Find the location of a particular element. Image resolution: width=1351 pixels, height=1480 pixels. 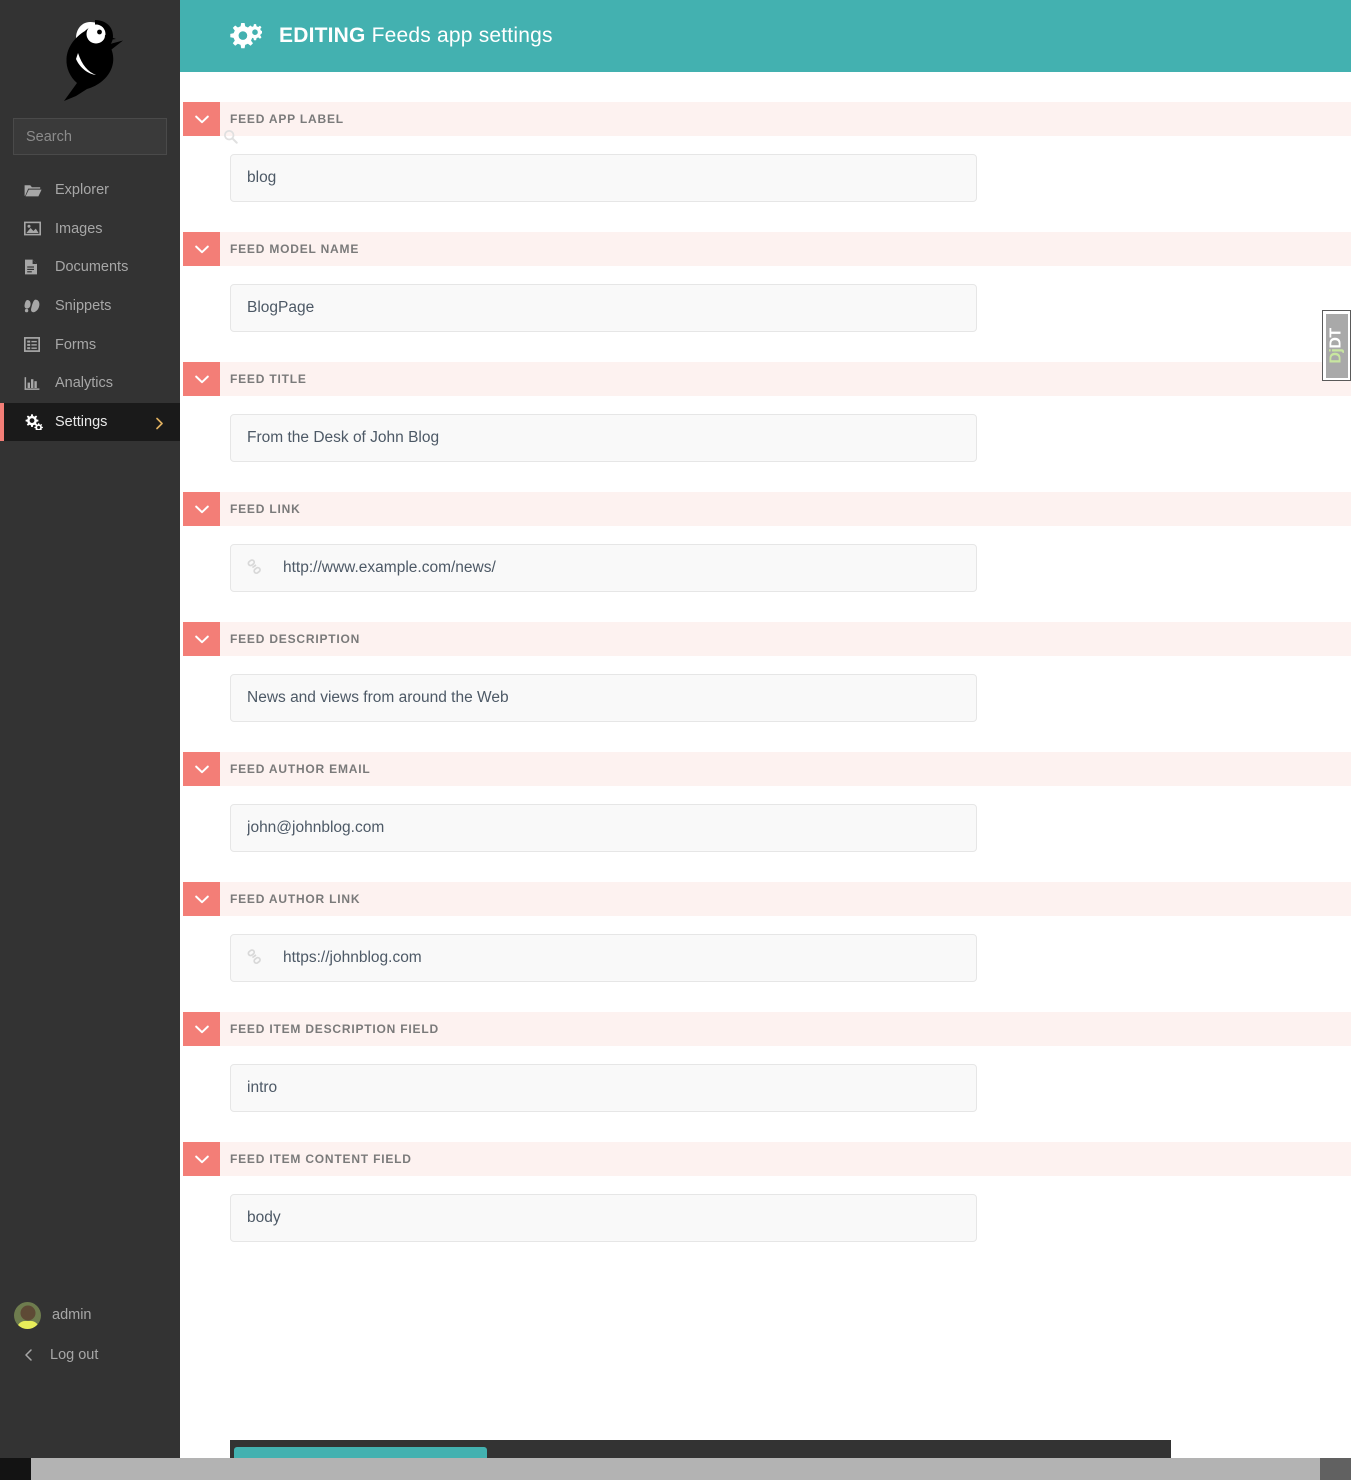

field-header: Feed model name is located at coordinates (767, 249).